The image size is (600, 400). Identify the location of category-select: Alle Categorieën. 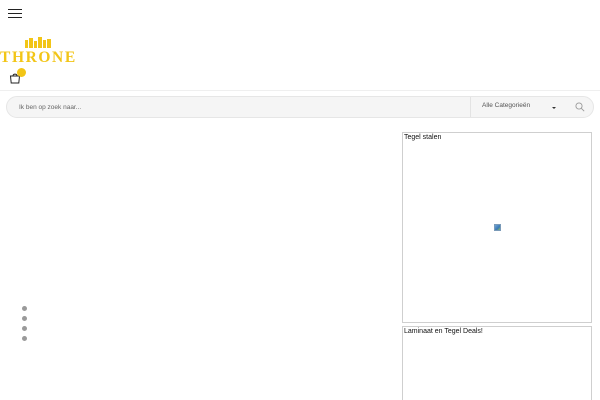
(522, 107).